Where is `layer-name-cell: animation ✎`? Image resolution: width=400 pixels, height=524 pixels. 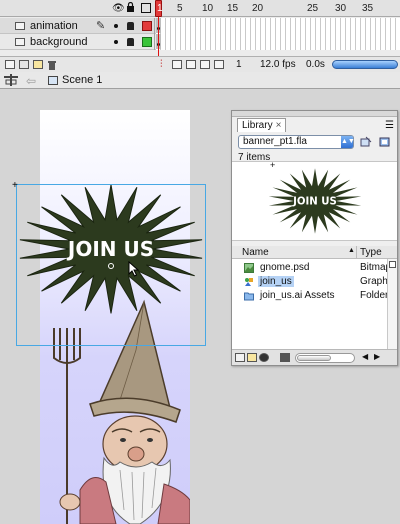
layer-name-cell: animation ✎ is located at coordinates (77, 26).